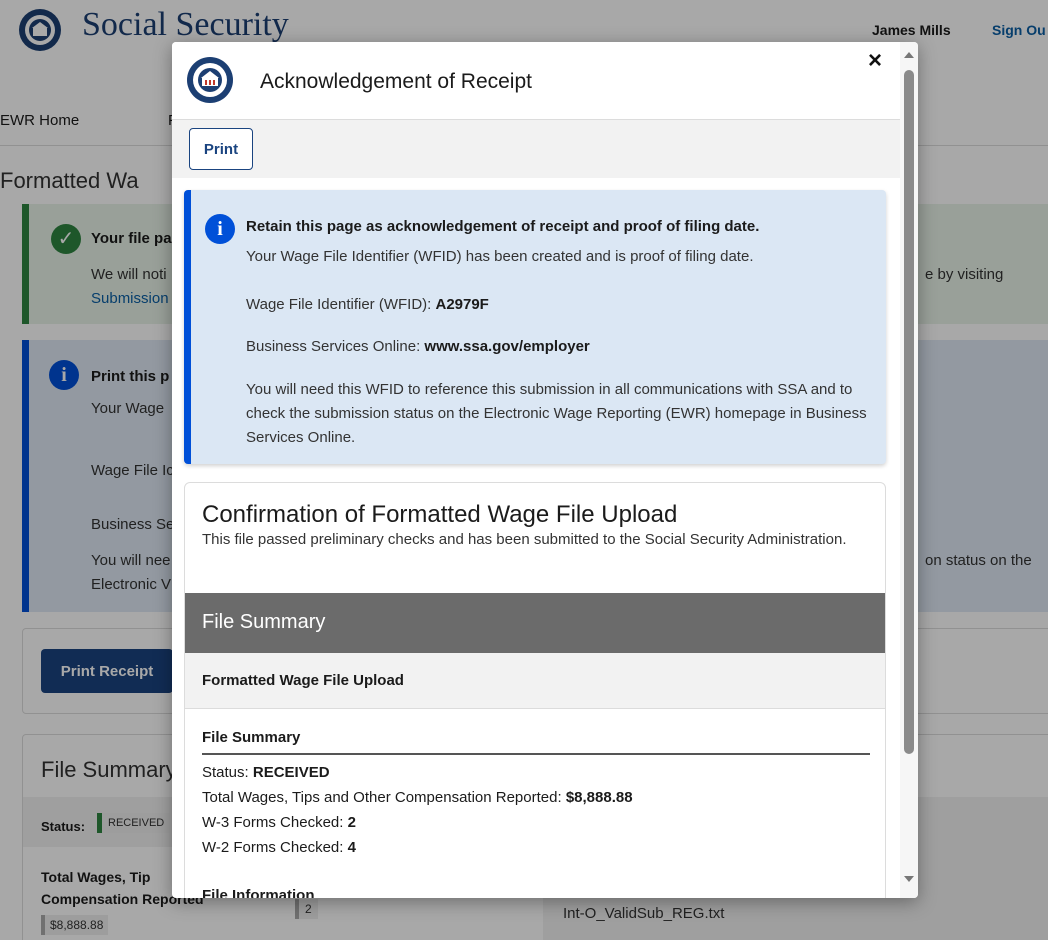  Describe the element at coordinates (225, 772) in the screenshot. I see `status-label: Status:` at that location.